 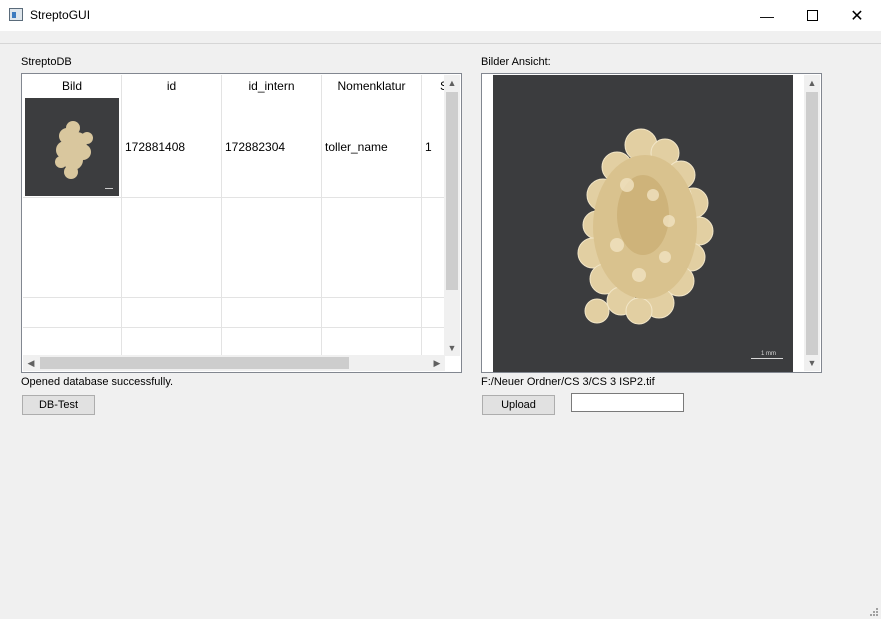 I want to click on column-header-nomenklatur: Nomenklatur, so click(x=372, y=86).